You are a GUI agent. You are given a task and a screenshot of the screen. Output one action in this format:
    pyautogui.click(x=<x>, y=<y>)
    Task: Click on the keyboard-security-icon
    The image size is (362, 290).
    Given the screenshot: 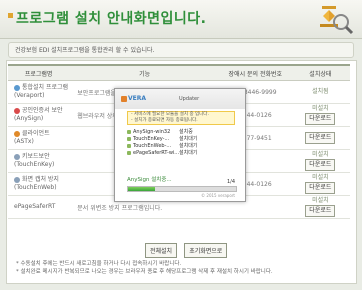 What is the action you would take?
    pyautogui.click(x=17, y=156)
    